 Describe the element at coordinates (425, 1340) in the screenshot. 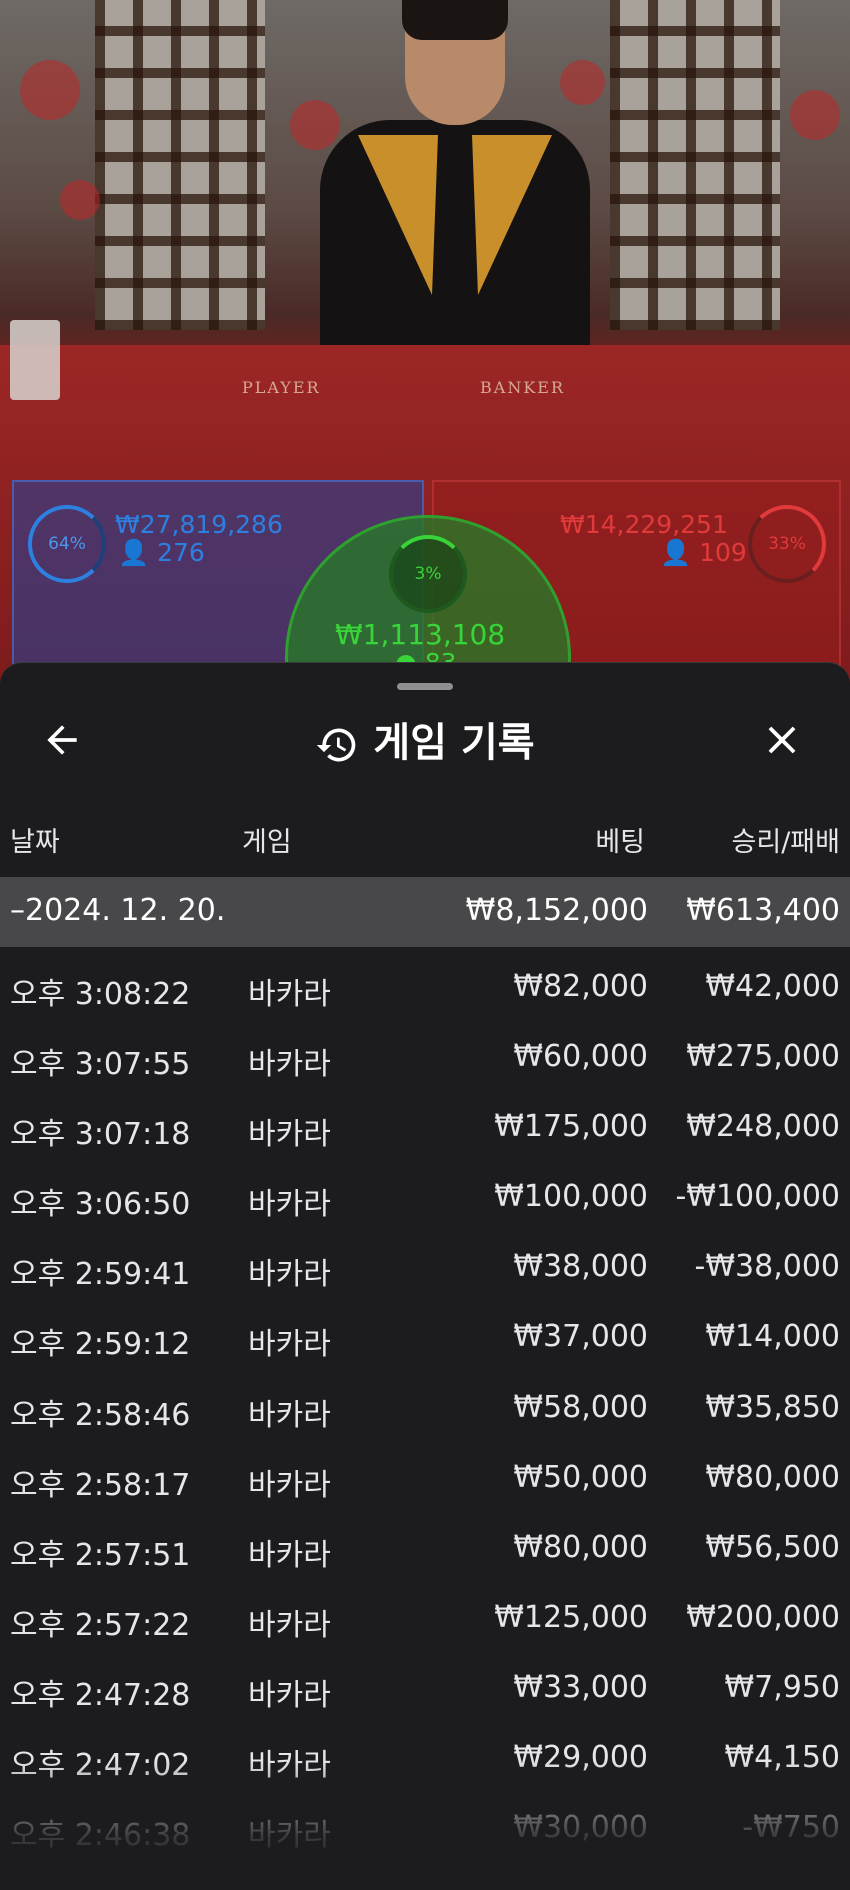

I see `history-row: 오후 2:59:12 바카라 ₩37,000 ₩14,000` at that location.